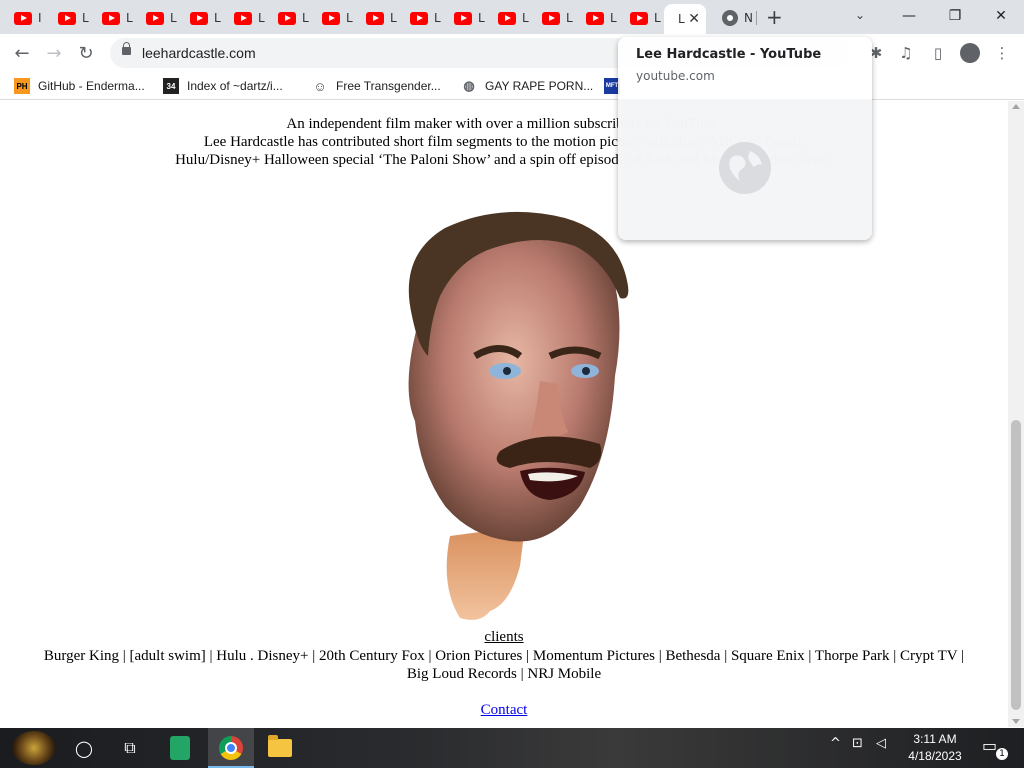 This screenshot has height=768, width=1024. I want to click on clients-heading: clients, so click(504, 637).